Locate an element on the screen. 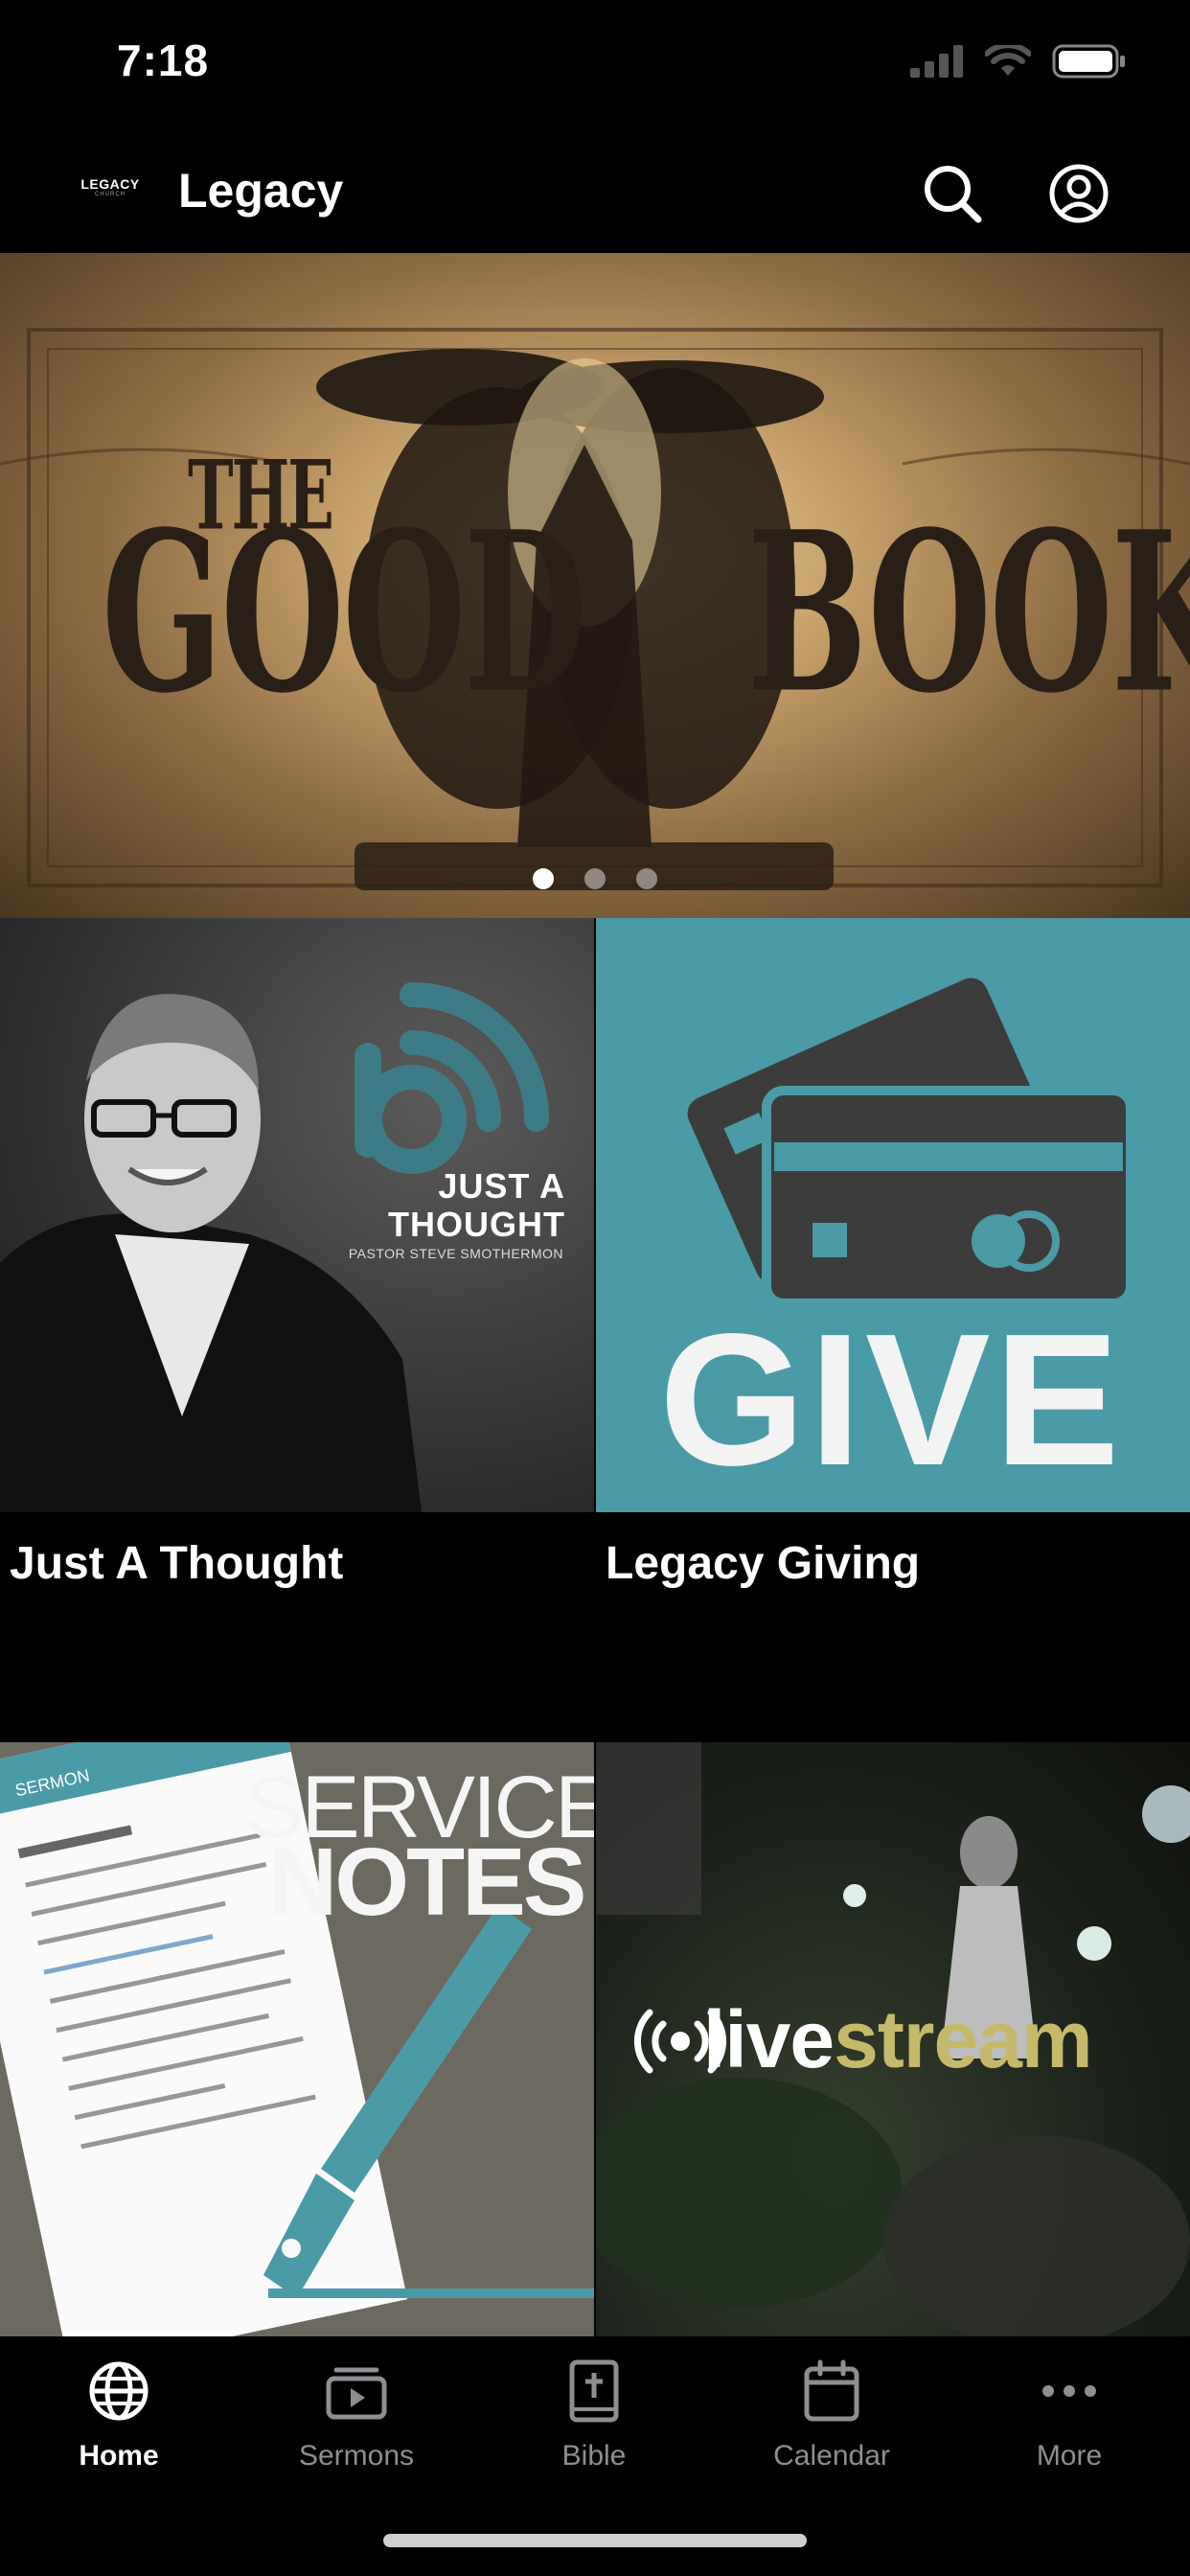 The width and height of the screenshot is (1190, 2576). tab-bible-label: Bible is located at coordinates (594, 2456).